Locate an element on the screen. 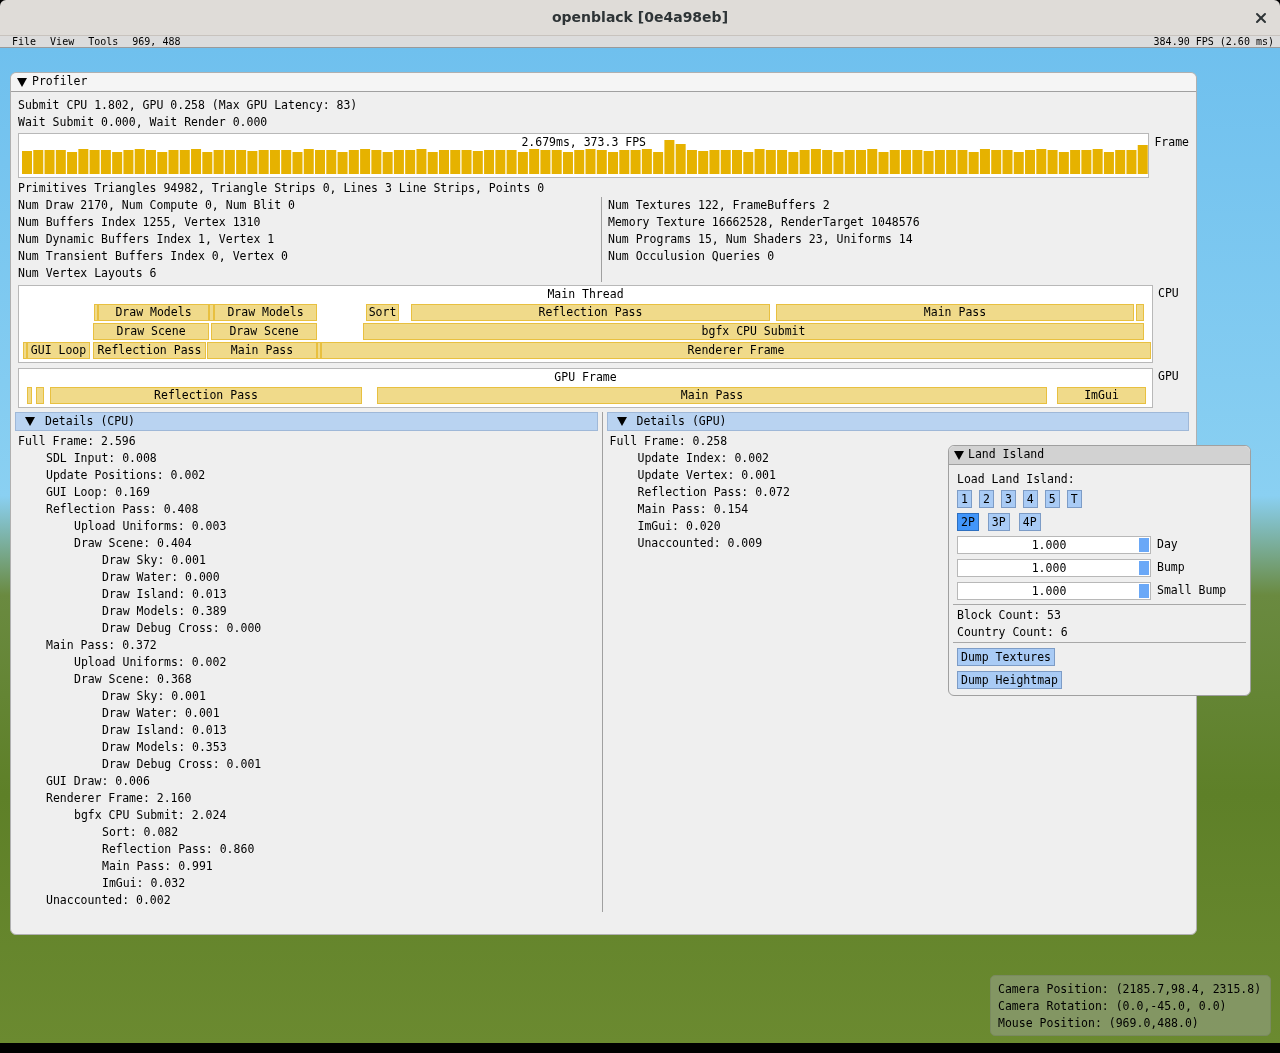 The width and height of the screenshot is (1280, 1053). player-count-button: 3P is located at coordinates (998, 522).